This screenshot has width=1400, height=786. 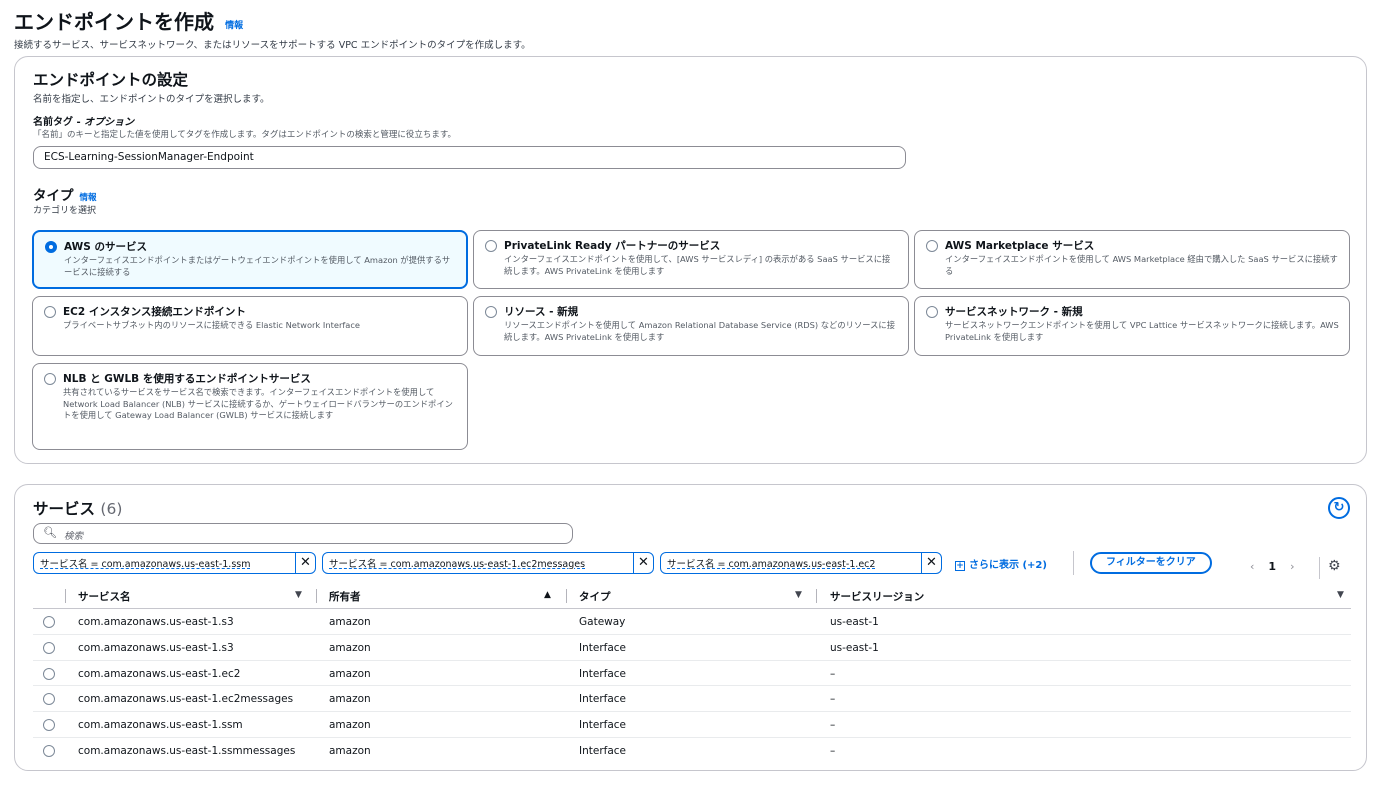 I want to click on page-title: エンドポイントを作成, so click(x=114, y=22).